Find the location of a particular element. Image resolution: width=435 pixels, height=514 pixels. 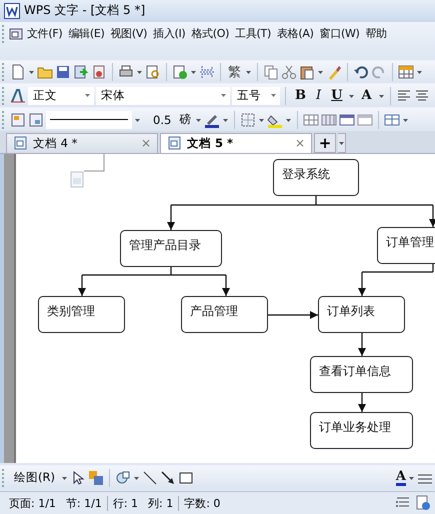

table-rows-icon is located at coordinates (347, 120).